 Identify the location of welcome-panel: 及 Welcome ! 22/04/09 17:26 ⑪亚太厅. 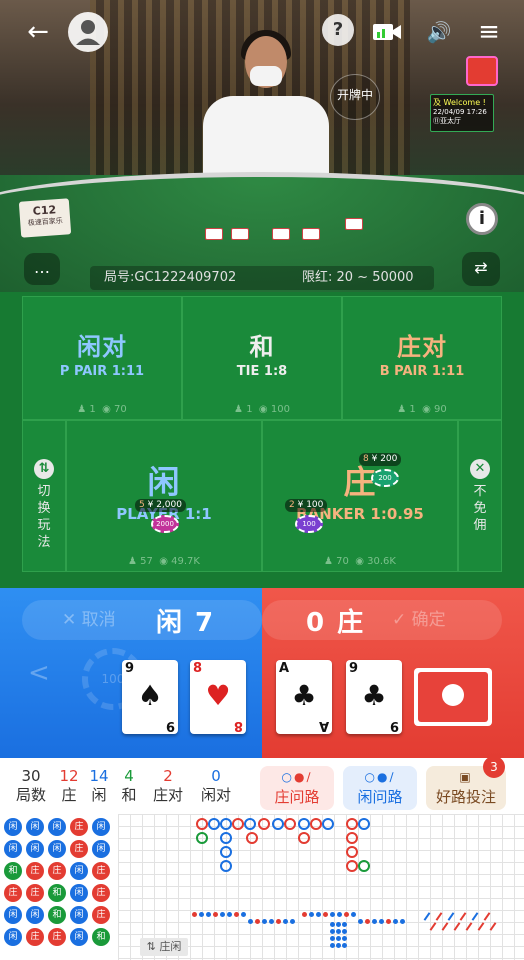
(462, 113).